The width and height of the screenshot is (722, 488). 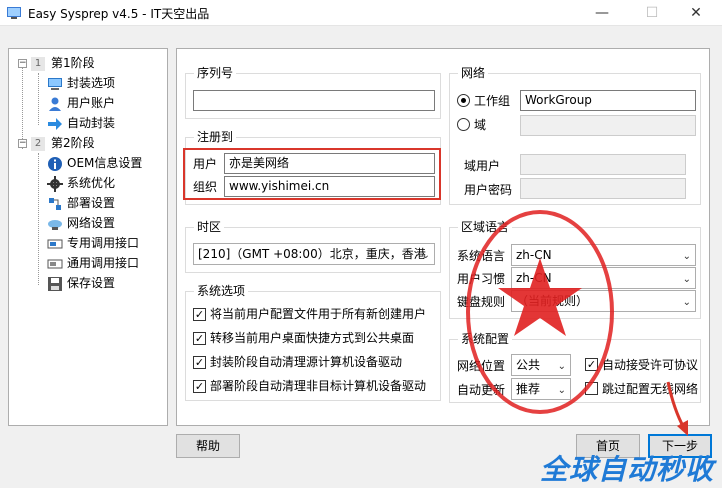 What do you see at coordinates (314, 100) in the screenshot?
I see `serial-input` at bounding box center [314, 100].